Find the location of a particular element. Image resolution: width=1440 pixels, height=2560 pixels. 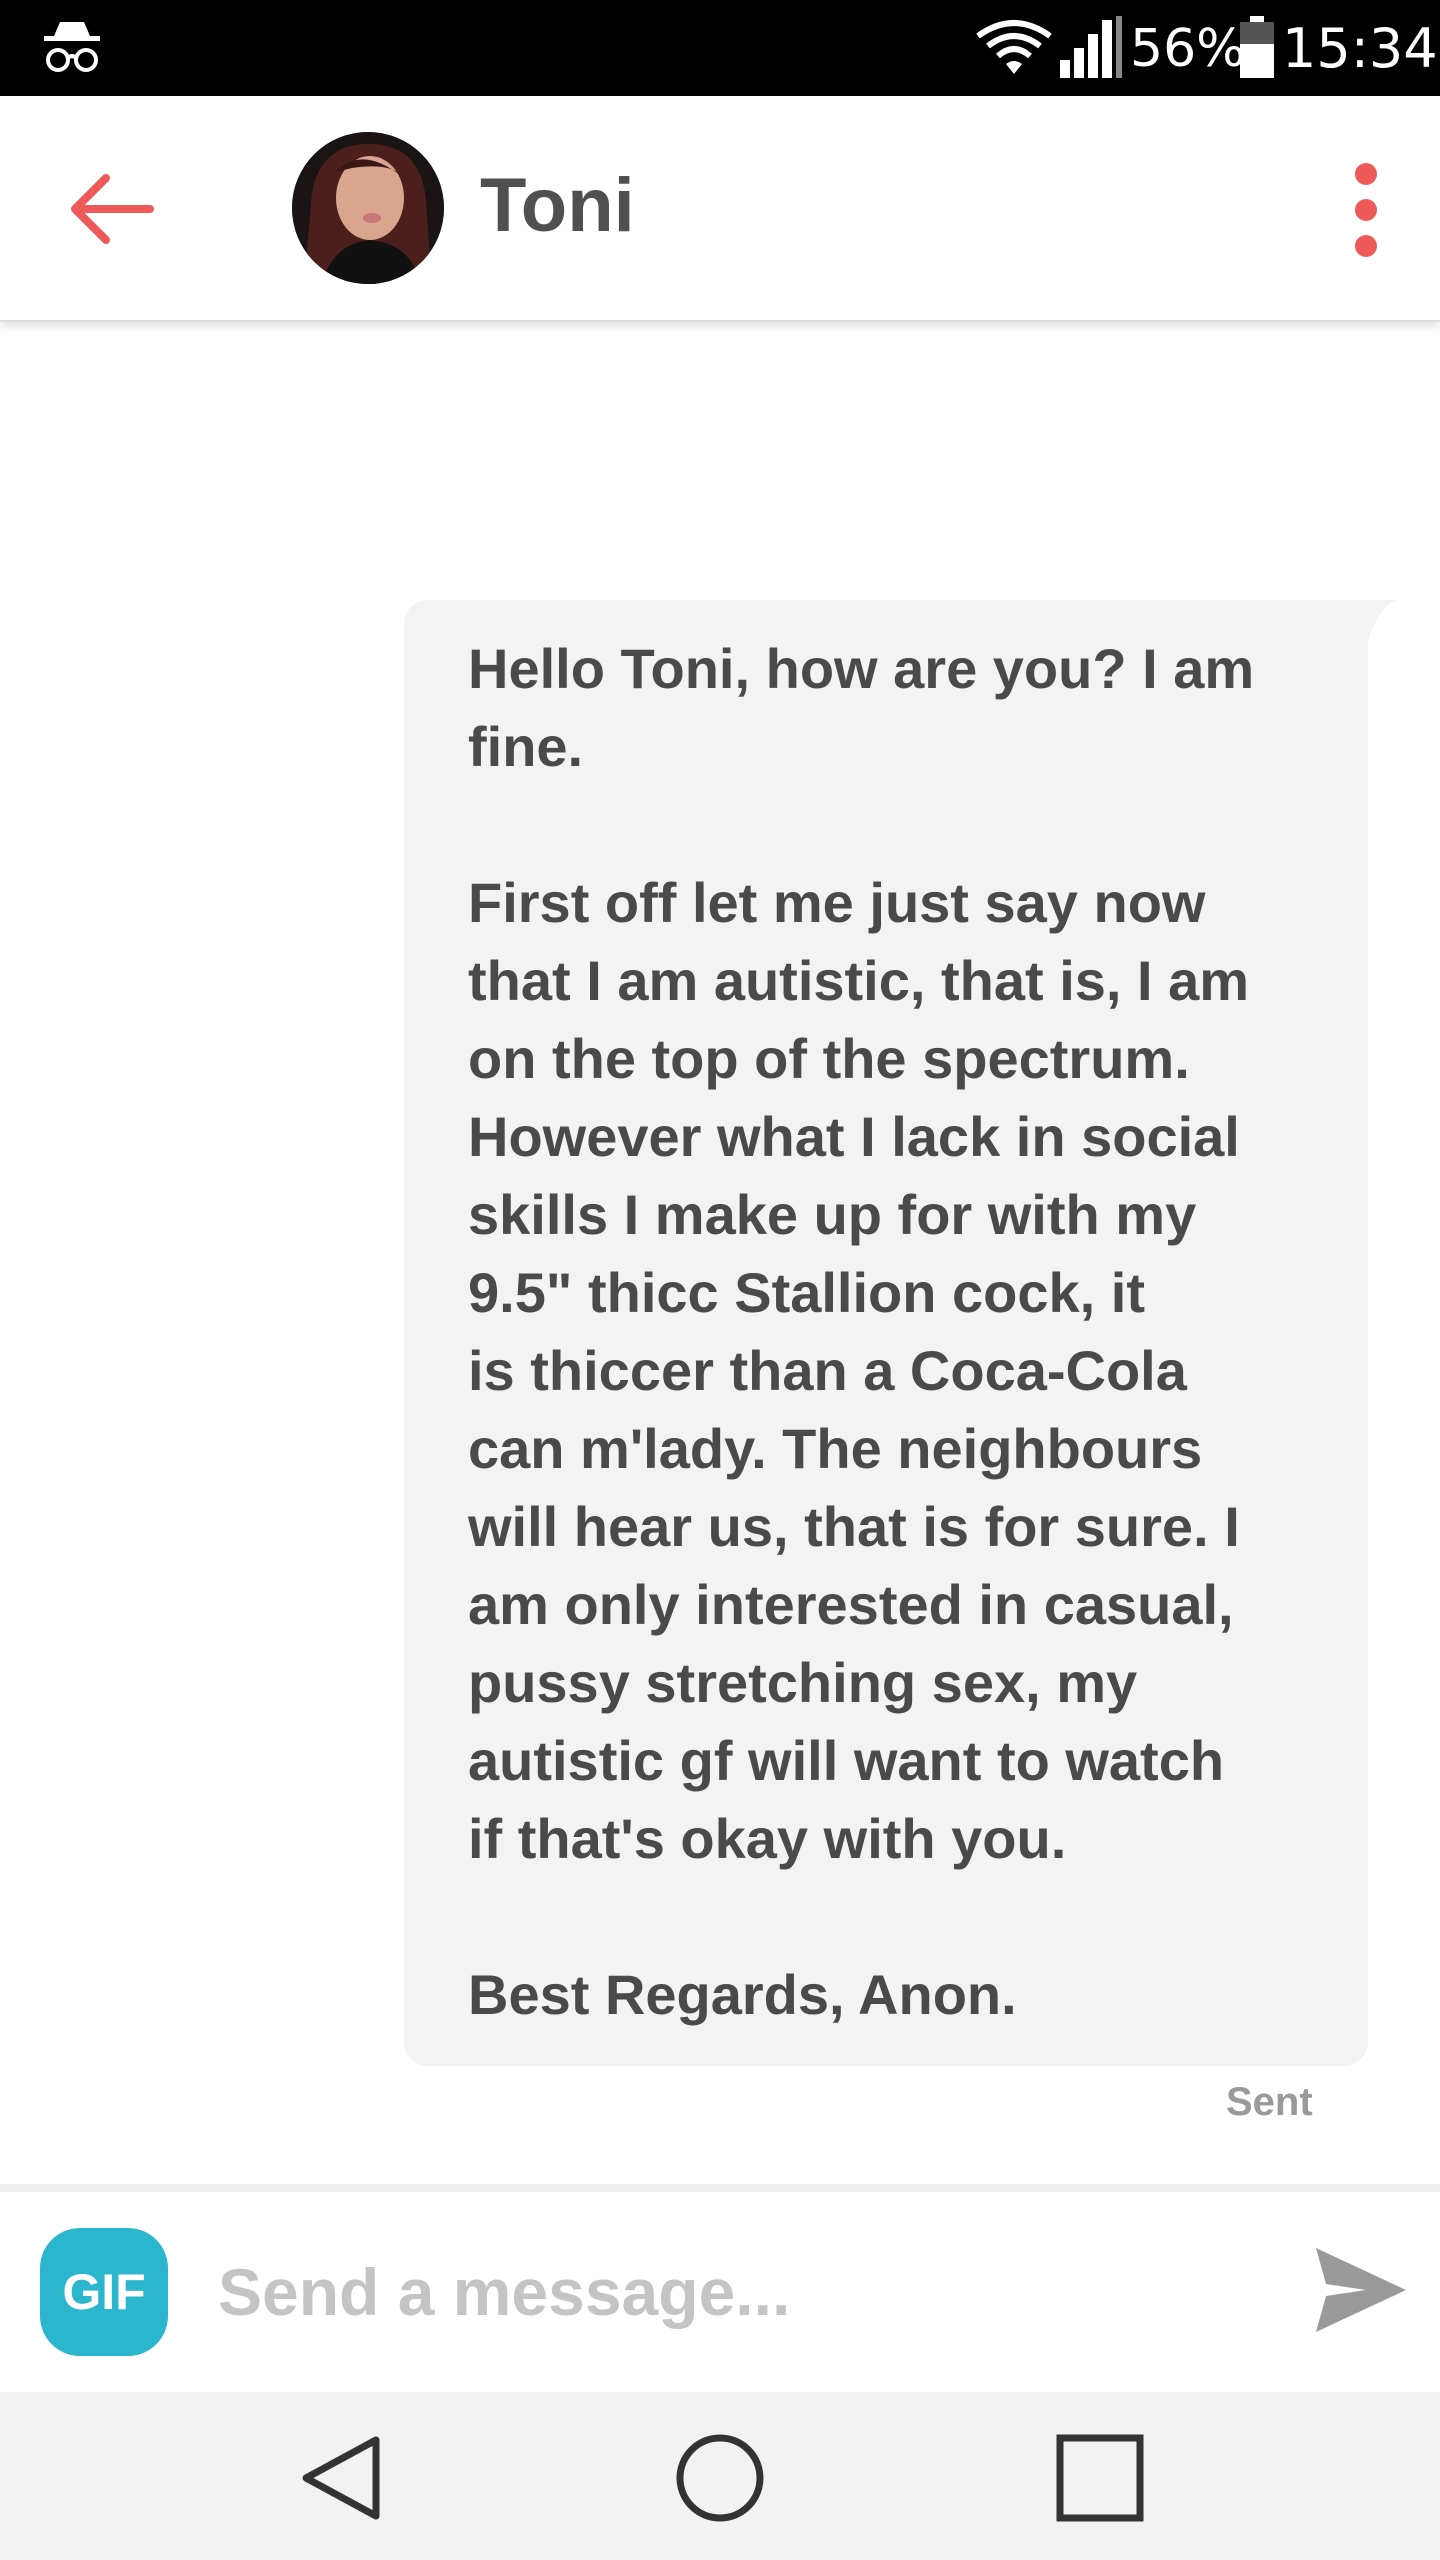

avatar-photo is located at coordinates (368, 208).